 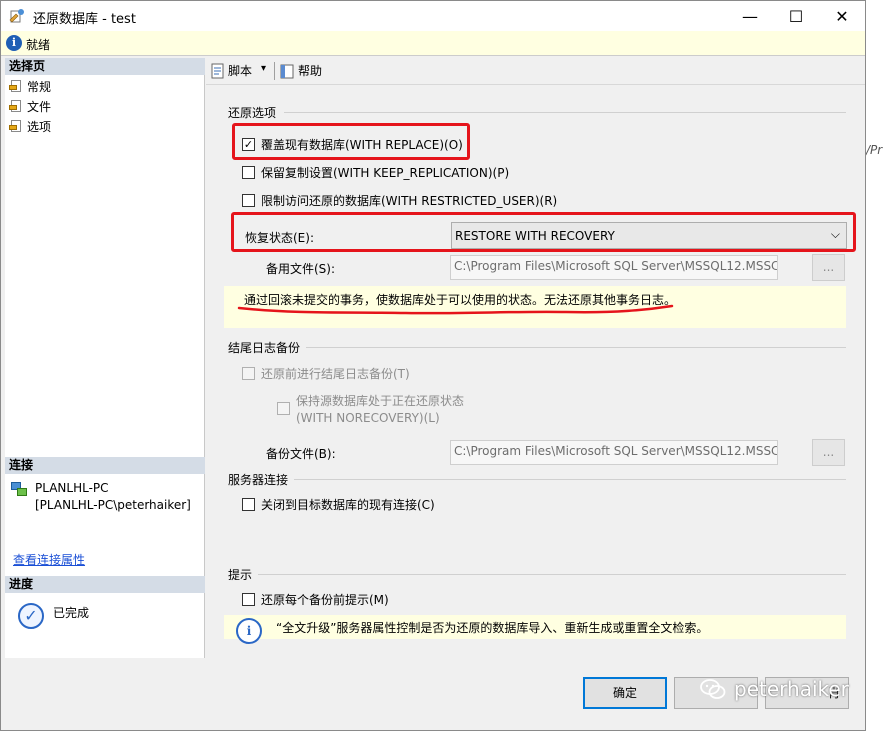 What do you see at coordinates (105, 584) in the screenshot?
I see `progress-header: 进度` at bounding box center [105, 584].